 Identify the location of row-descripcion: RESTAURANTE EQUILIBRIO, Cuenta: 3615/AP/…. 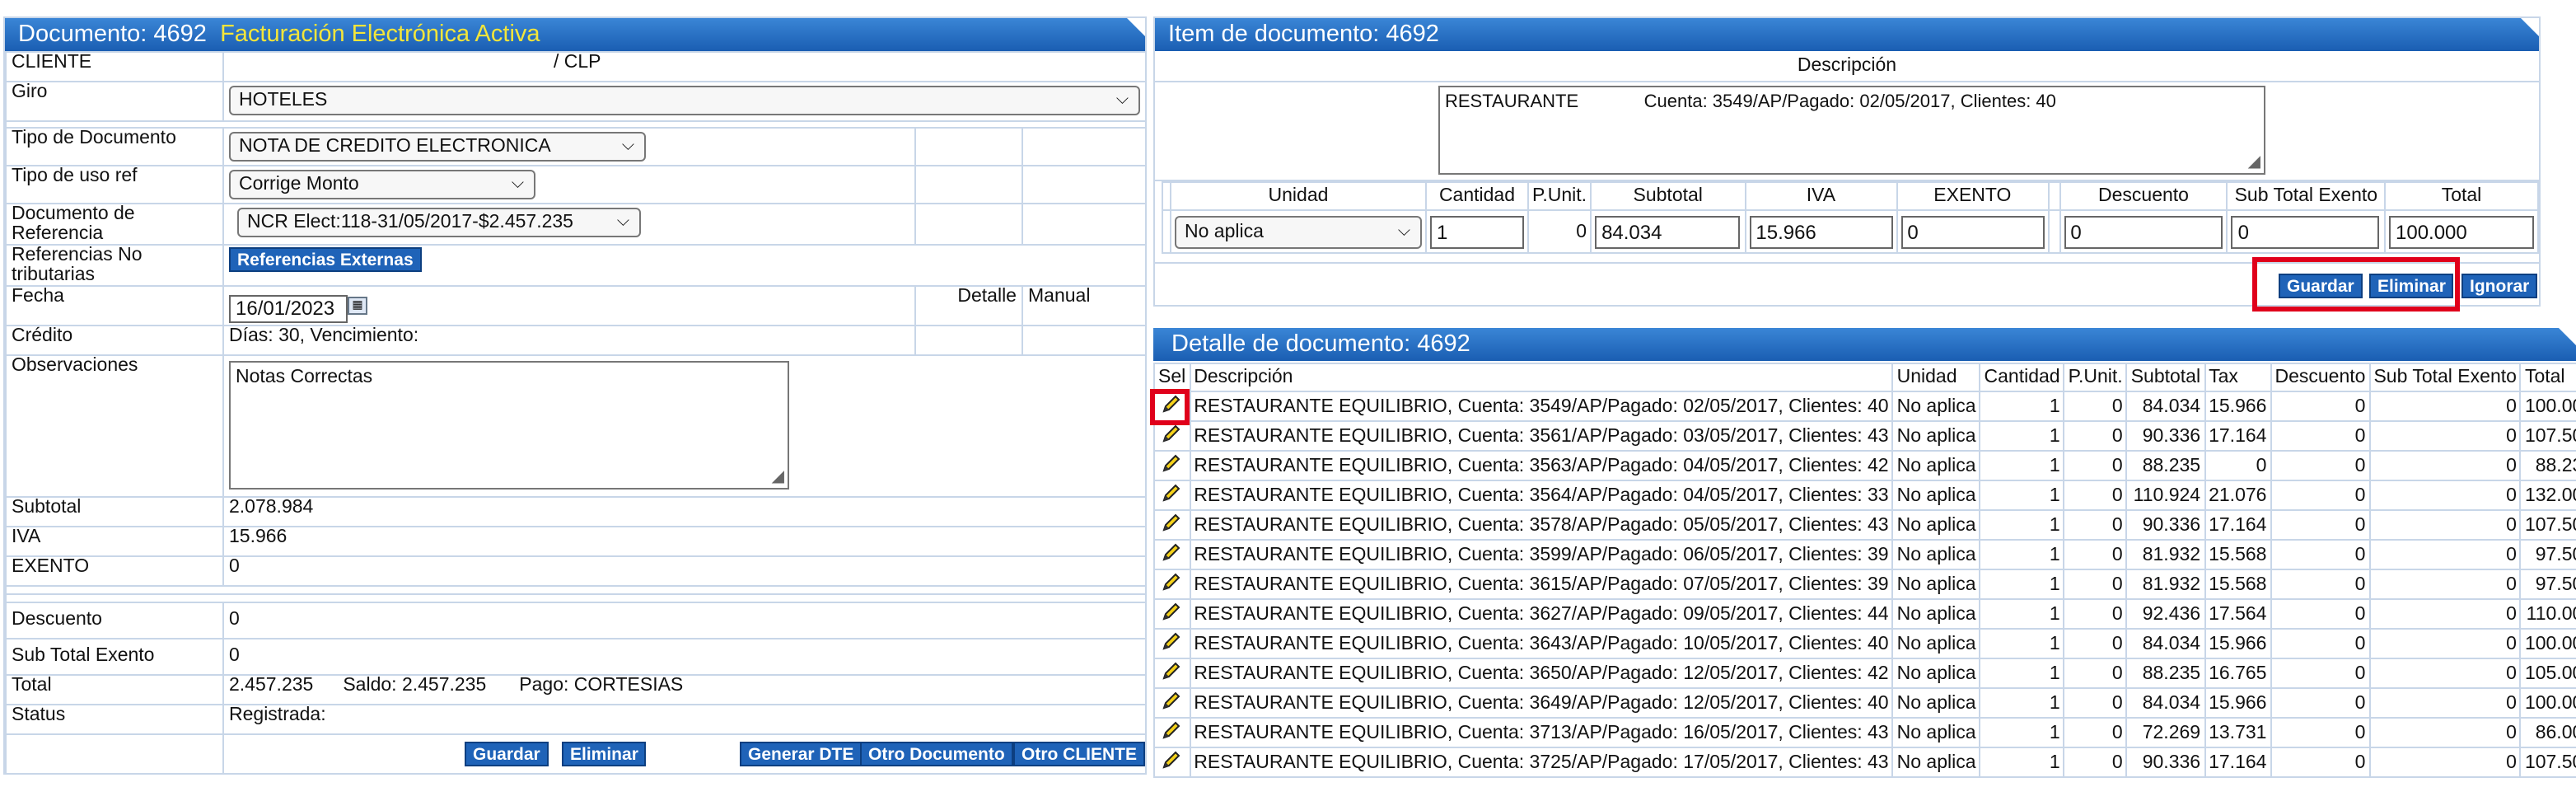
(1541, 584).